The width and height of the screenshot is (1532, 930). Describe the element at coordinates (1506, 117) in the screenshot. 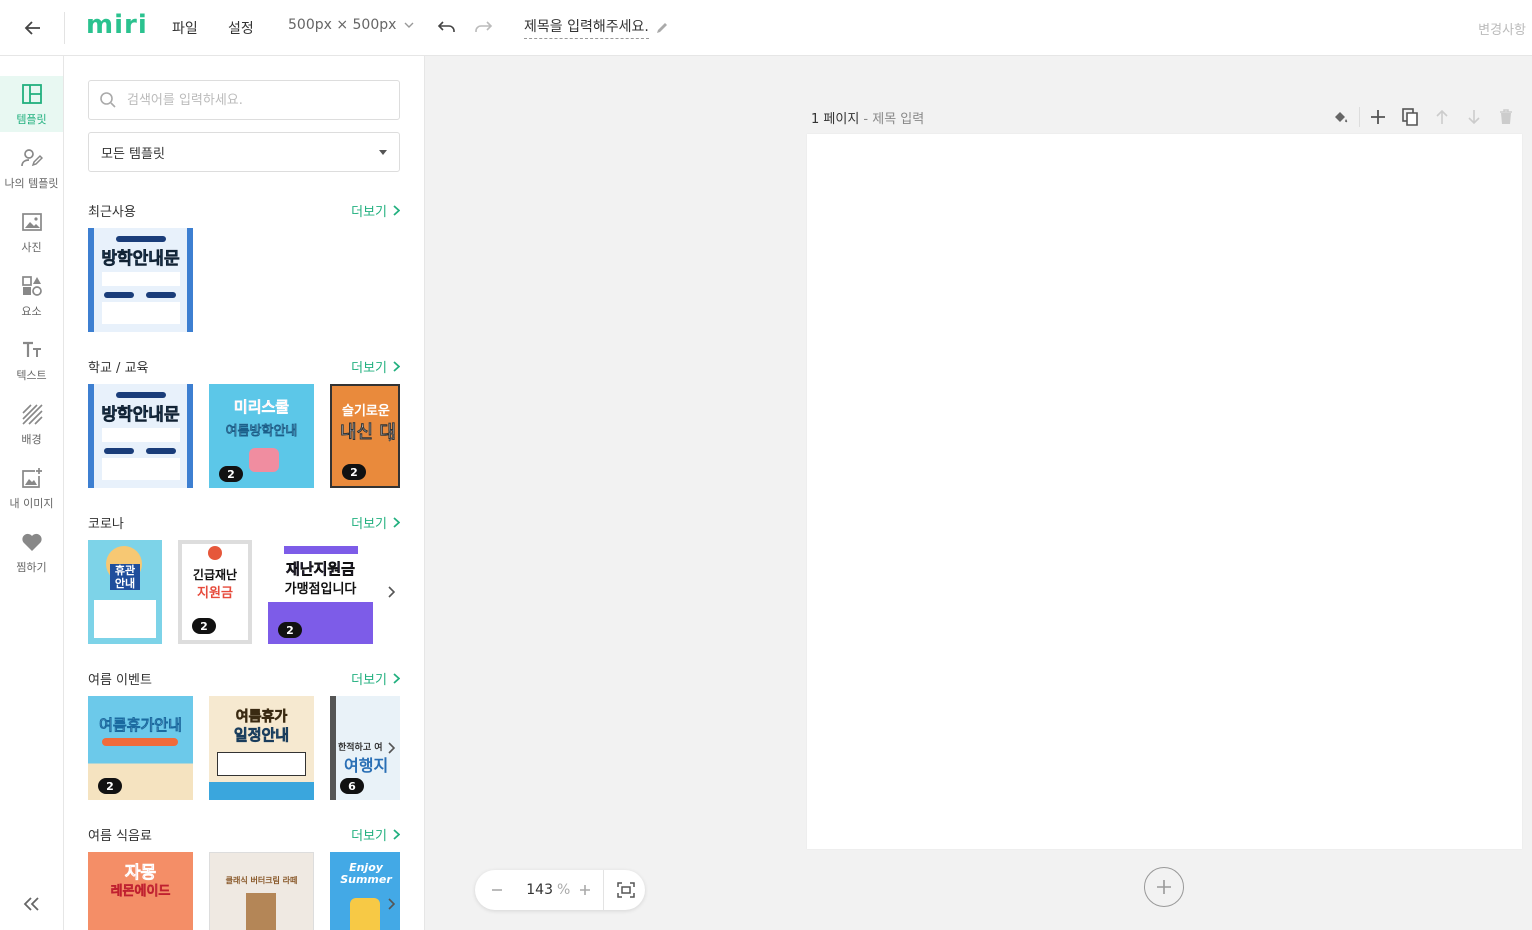

I see `delete-page-button` at that location.